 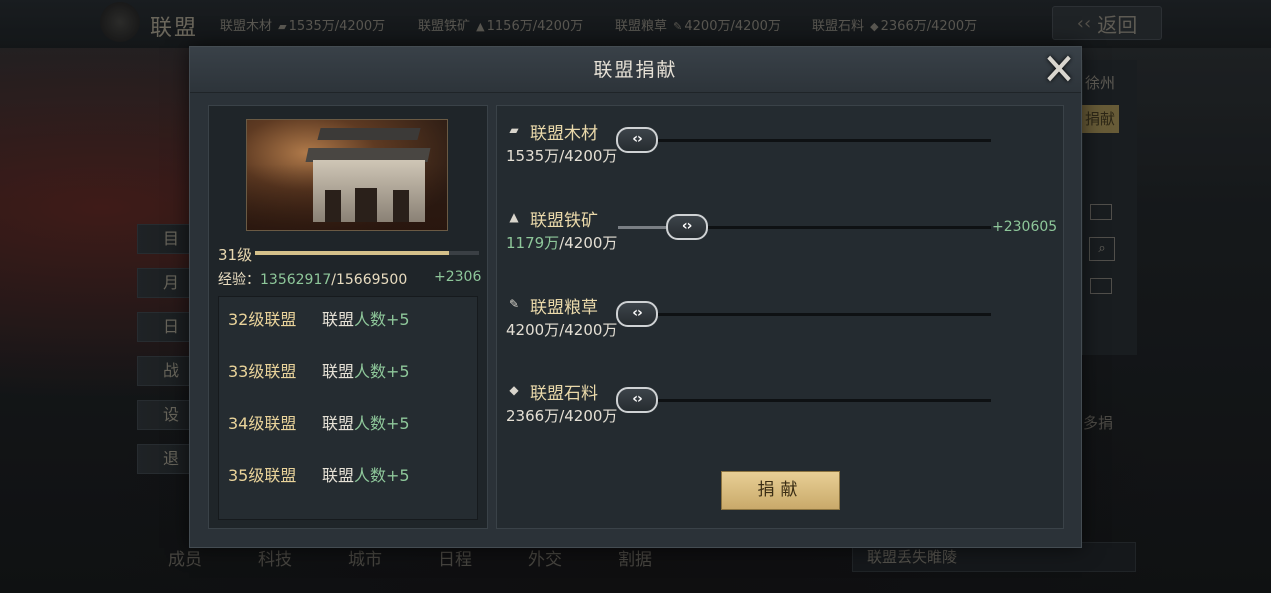 What do you see at coordinates (1025, 227) in the screenshot?
I see `donation-amount: +230605` at bounding box center [1025, 227].